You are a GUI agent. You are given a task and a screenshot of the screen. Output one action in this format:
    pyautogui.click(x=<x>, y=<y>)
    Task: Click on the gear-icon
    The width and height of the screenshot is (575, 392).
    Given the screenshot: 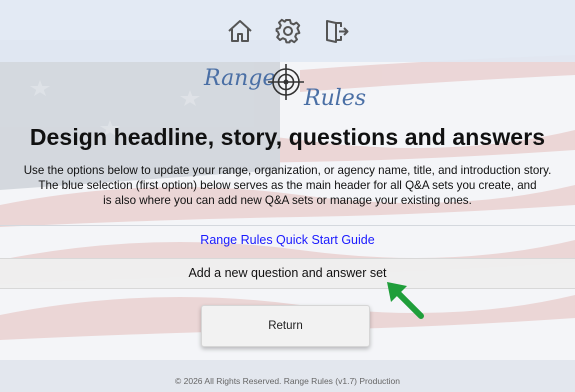 What is the action you would take?
    pyautogui.click(x=288, y=31)
    